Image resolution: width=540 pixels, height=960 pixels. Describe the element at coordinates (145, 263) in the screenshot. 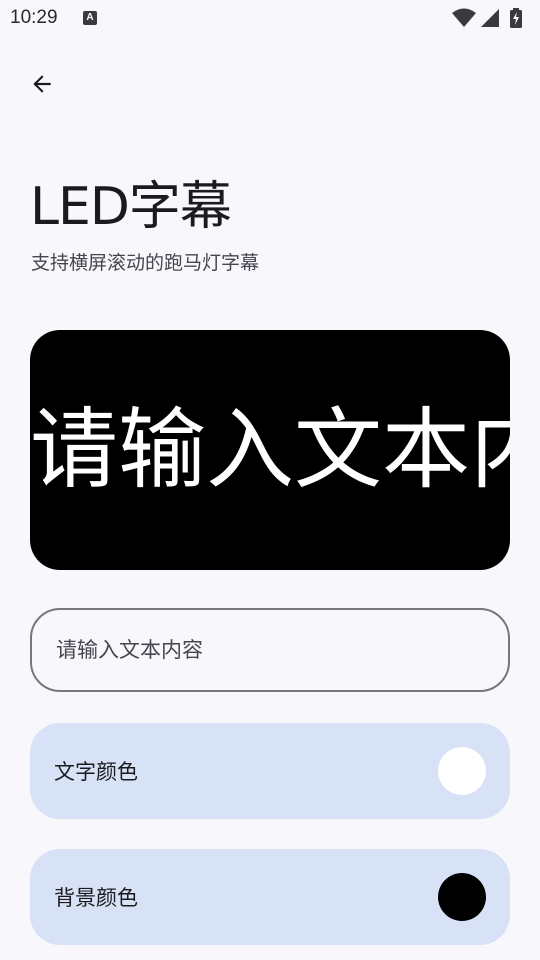

I see `page-subtitle: 支持横屏滚动的跑马灯字幕` at that location.